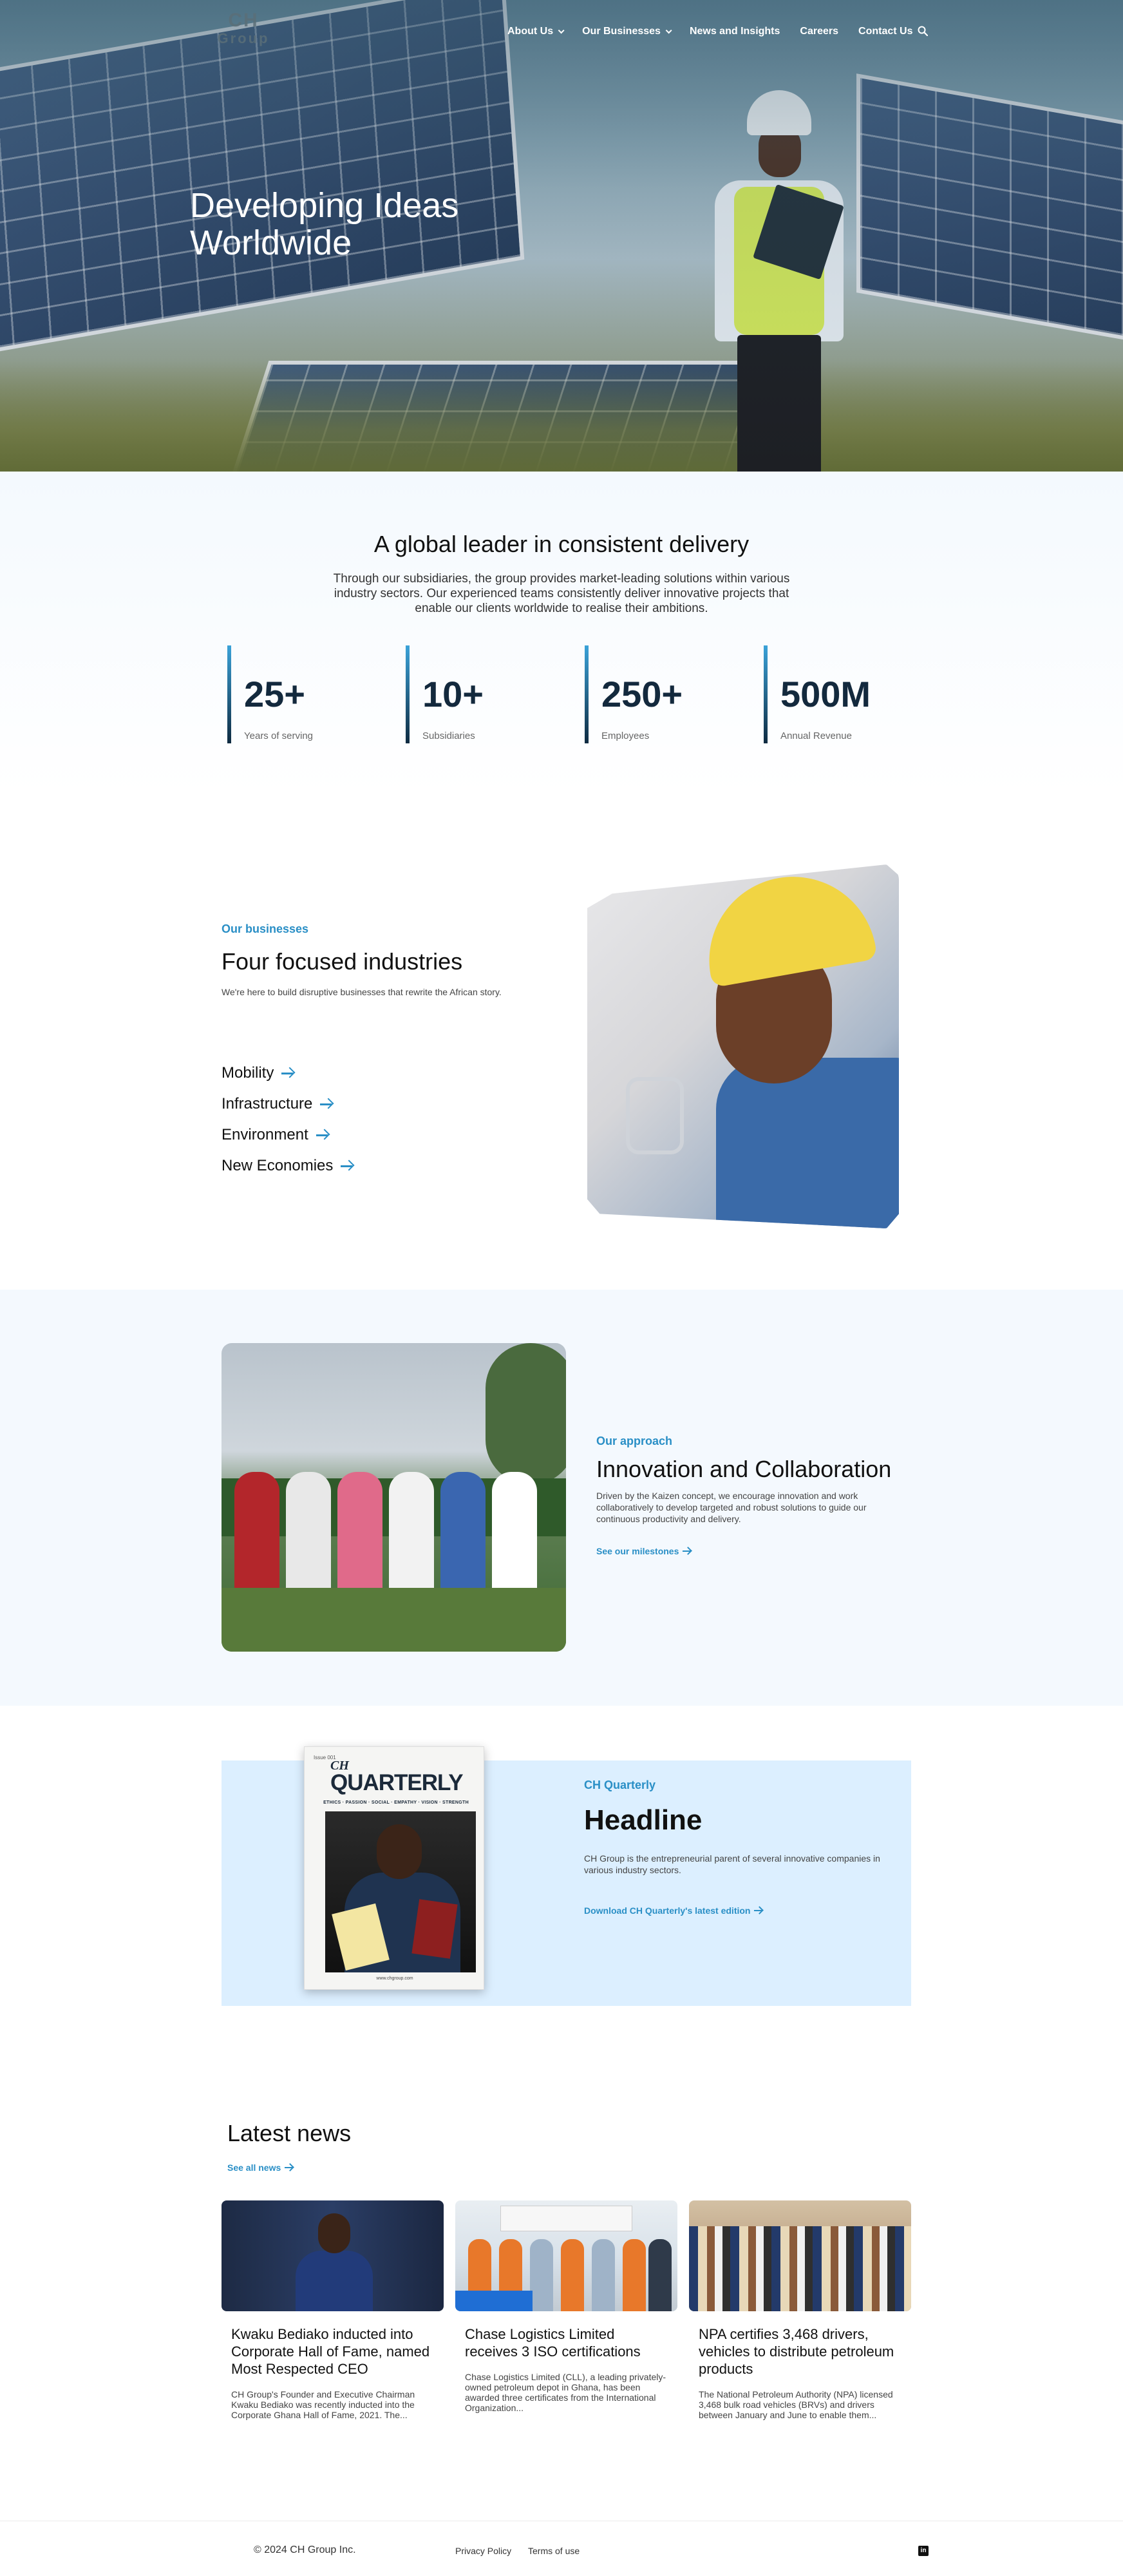 Image resolution: width=1123 pixels, height=2576 pixels. What do you see at coordinates (625, 735) in the screenshot?
I see `stat-label: Employees` at bounding box center [625, 735].